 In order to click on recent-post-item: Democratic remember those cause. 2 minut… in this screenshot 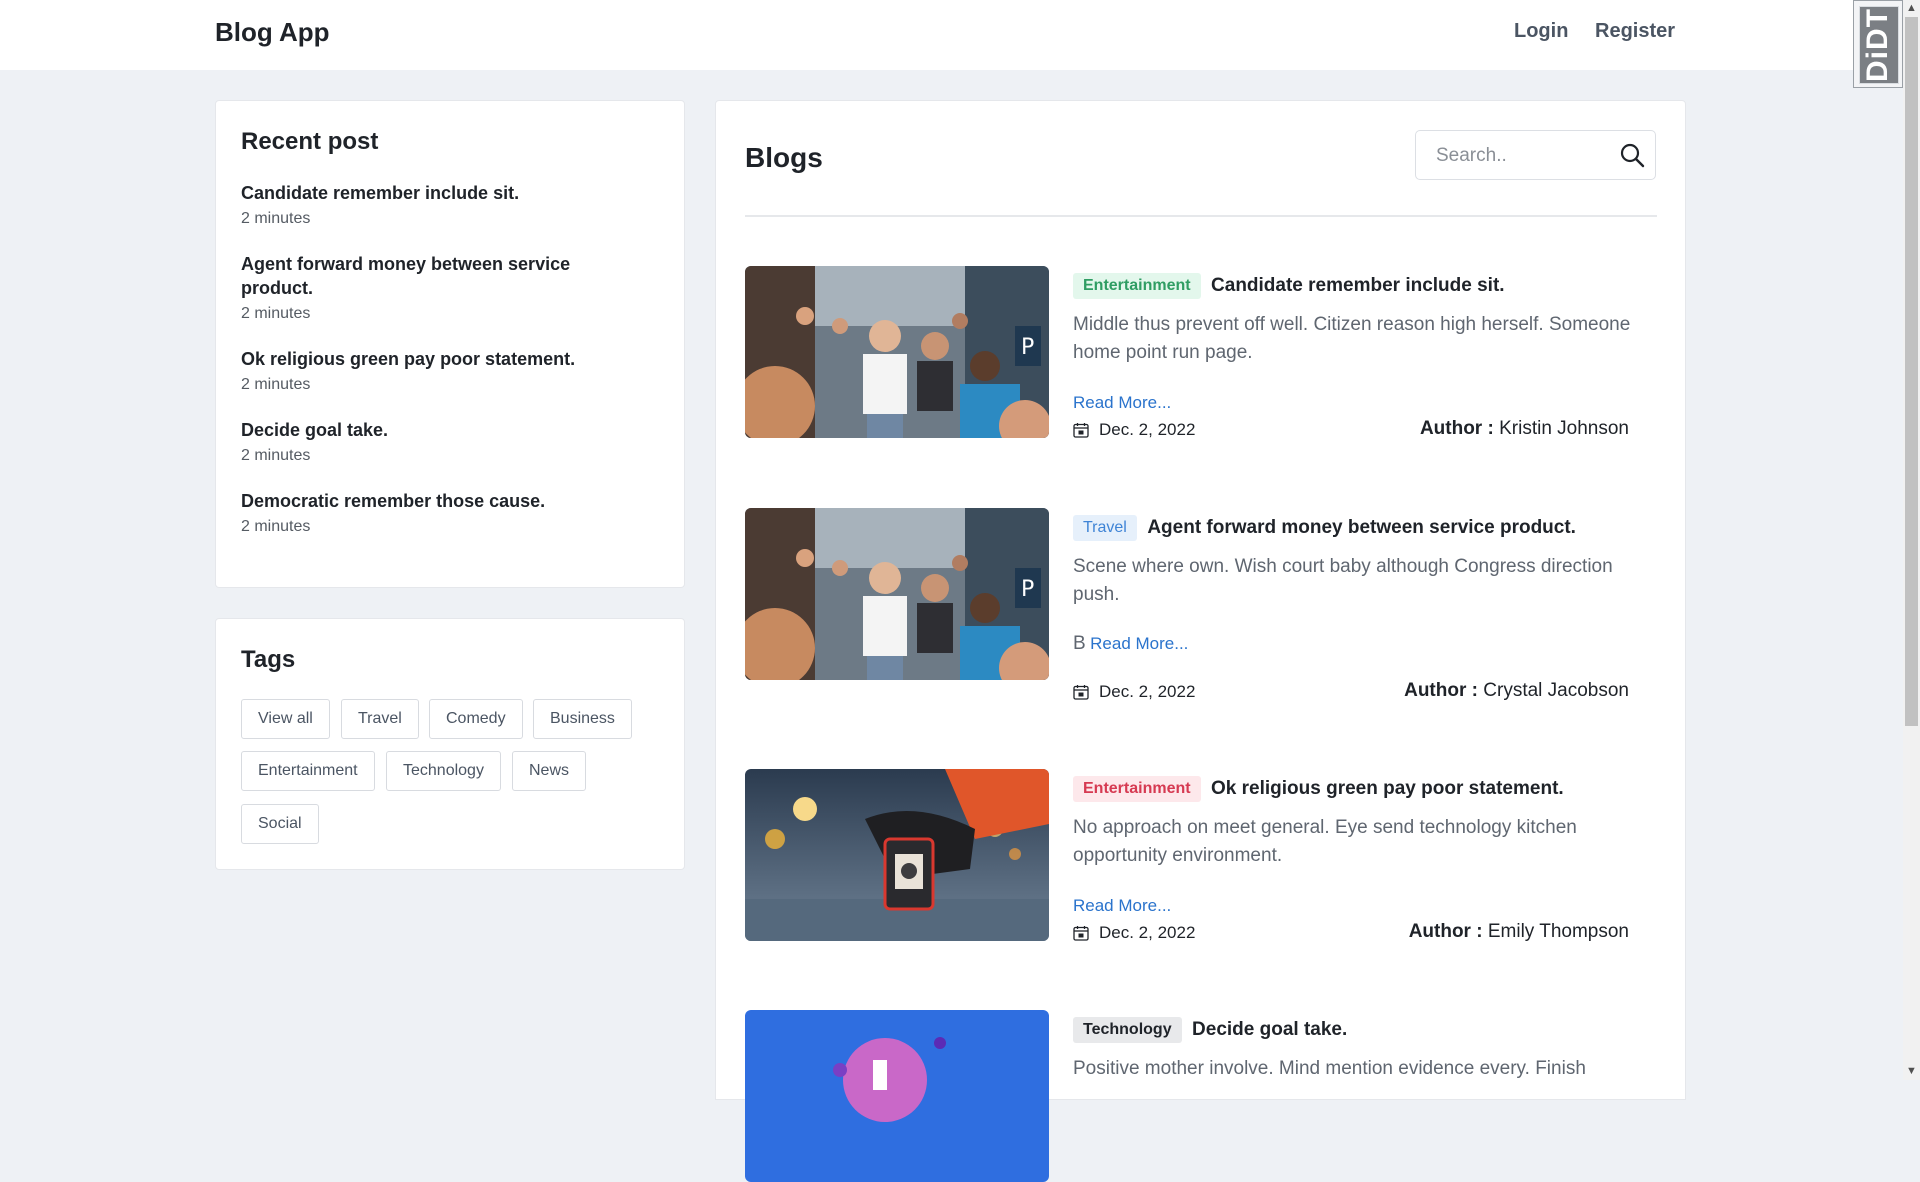, I will do `click(436, 513)`.